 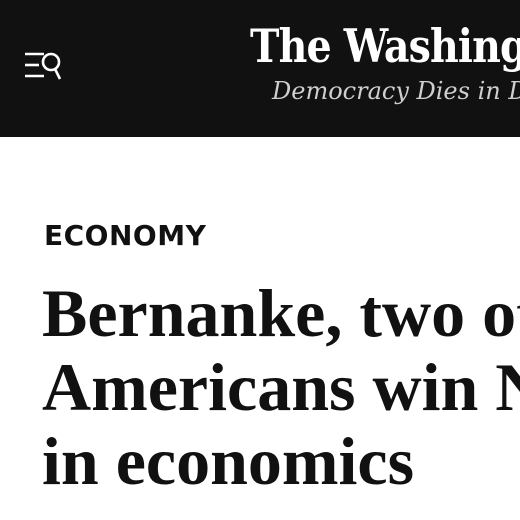 What do you see at coordinates (396, 91) in the screenshot?
I see `site-tagline: Democracy Dies in Darkness` at bounding box center [396, 91].